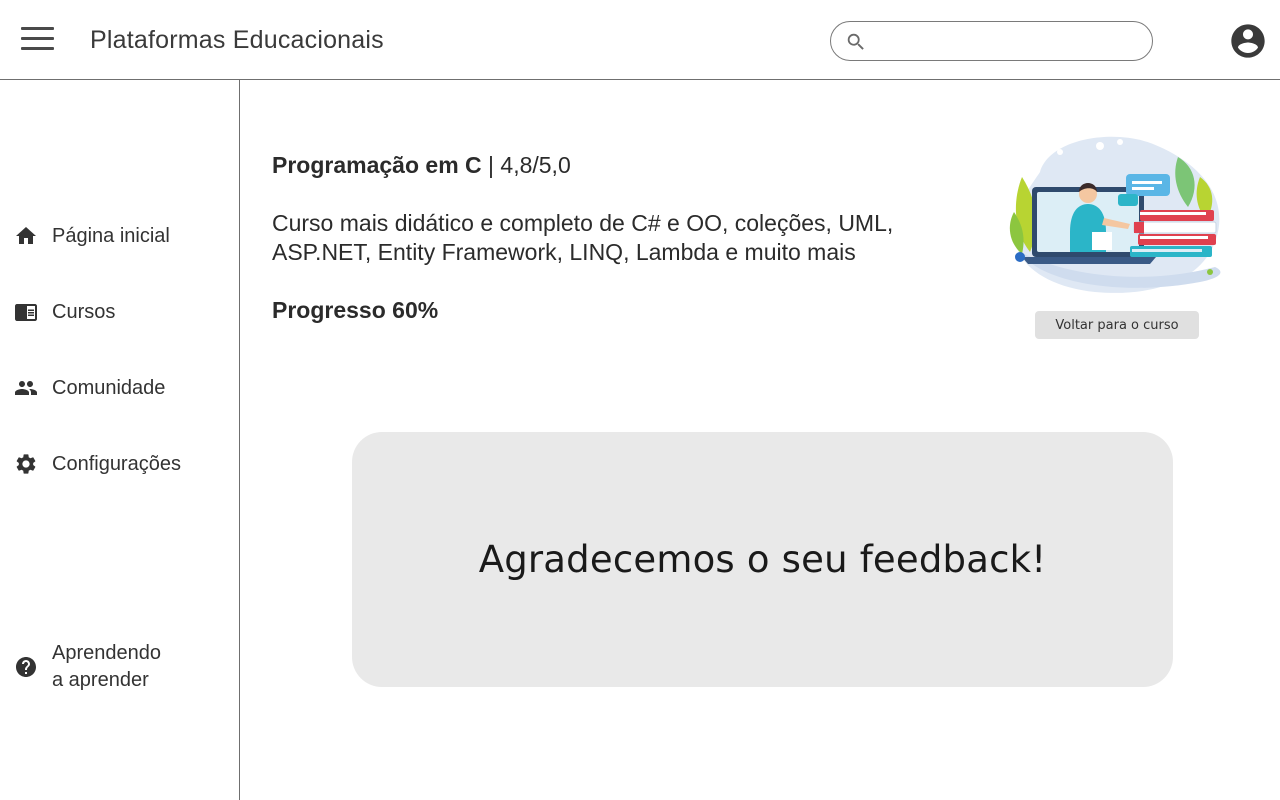 Image resolution: width=1280 pixels, height=800 pixels. Describe the element at coordinates (535, 165) in the screenshot. I see `course-rating: 4,8/5,0` at that location.